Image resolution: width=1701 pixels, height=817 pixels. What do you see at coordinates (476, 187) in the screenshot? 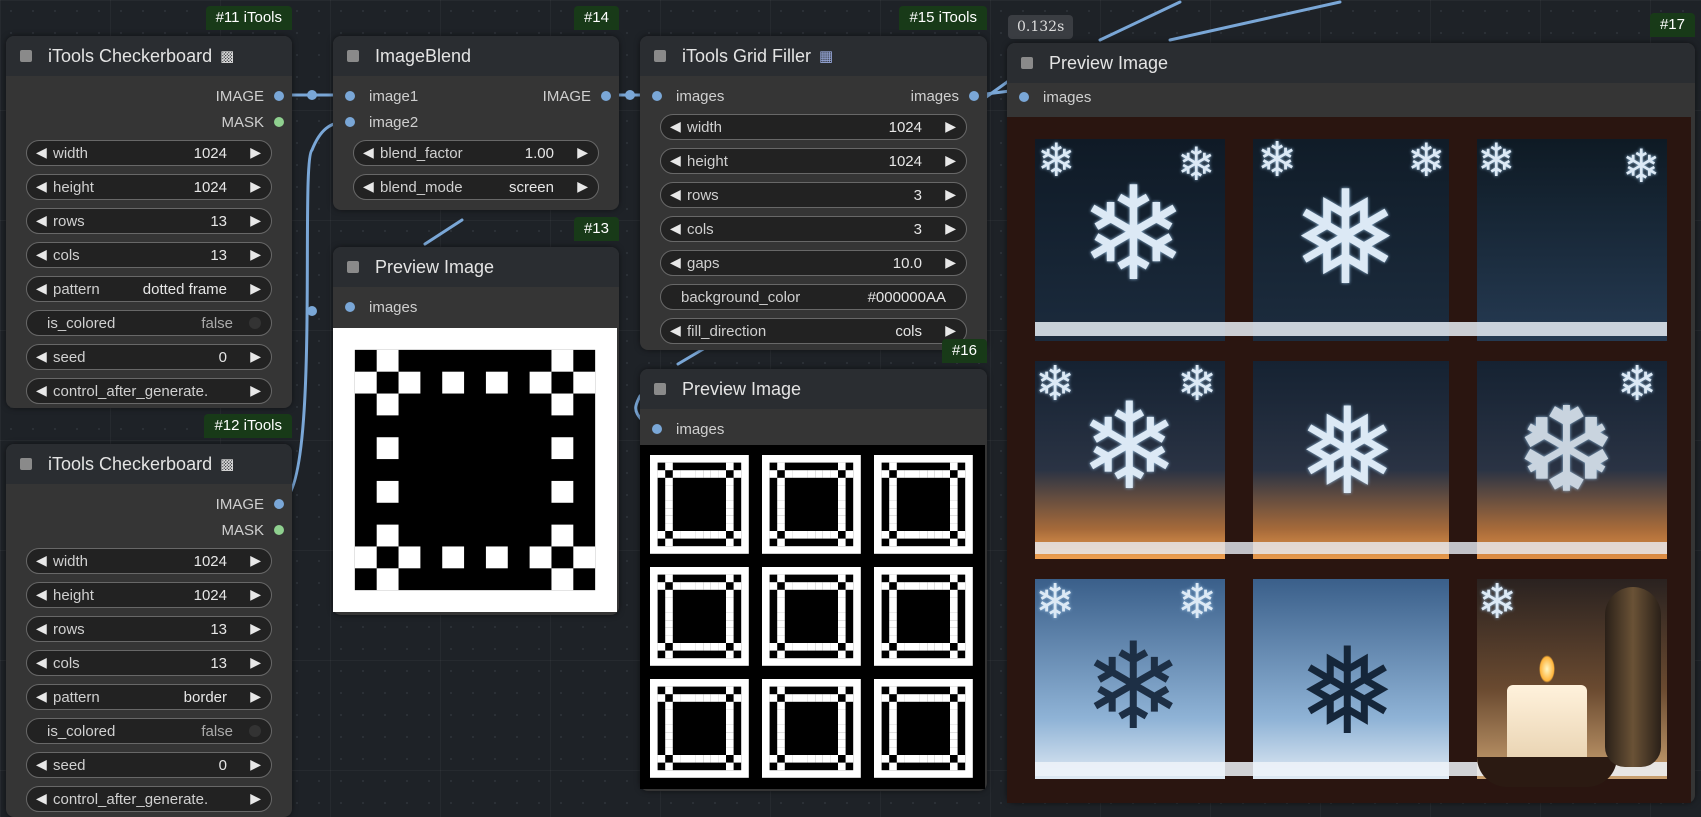
I see `widget-blend-mode: ◀ blend_mode screen ▶` at bounding box center [476, 187].